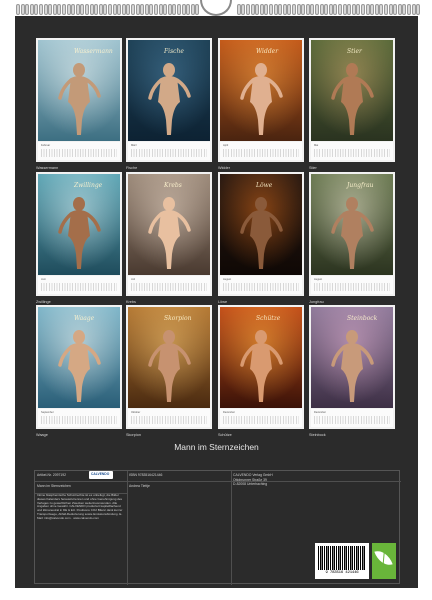 This screenshot has height=600, width=432. I want to click on zodiac-script-label: Fische, so click(174, 51).